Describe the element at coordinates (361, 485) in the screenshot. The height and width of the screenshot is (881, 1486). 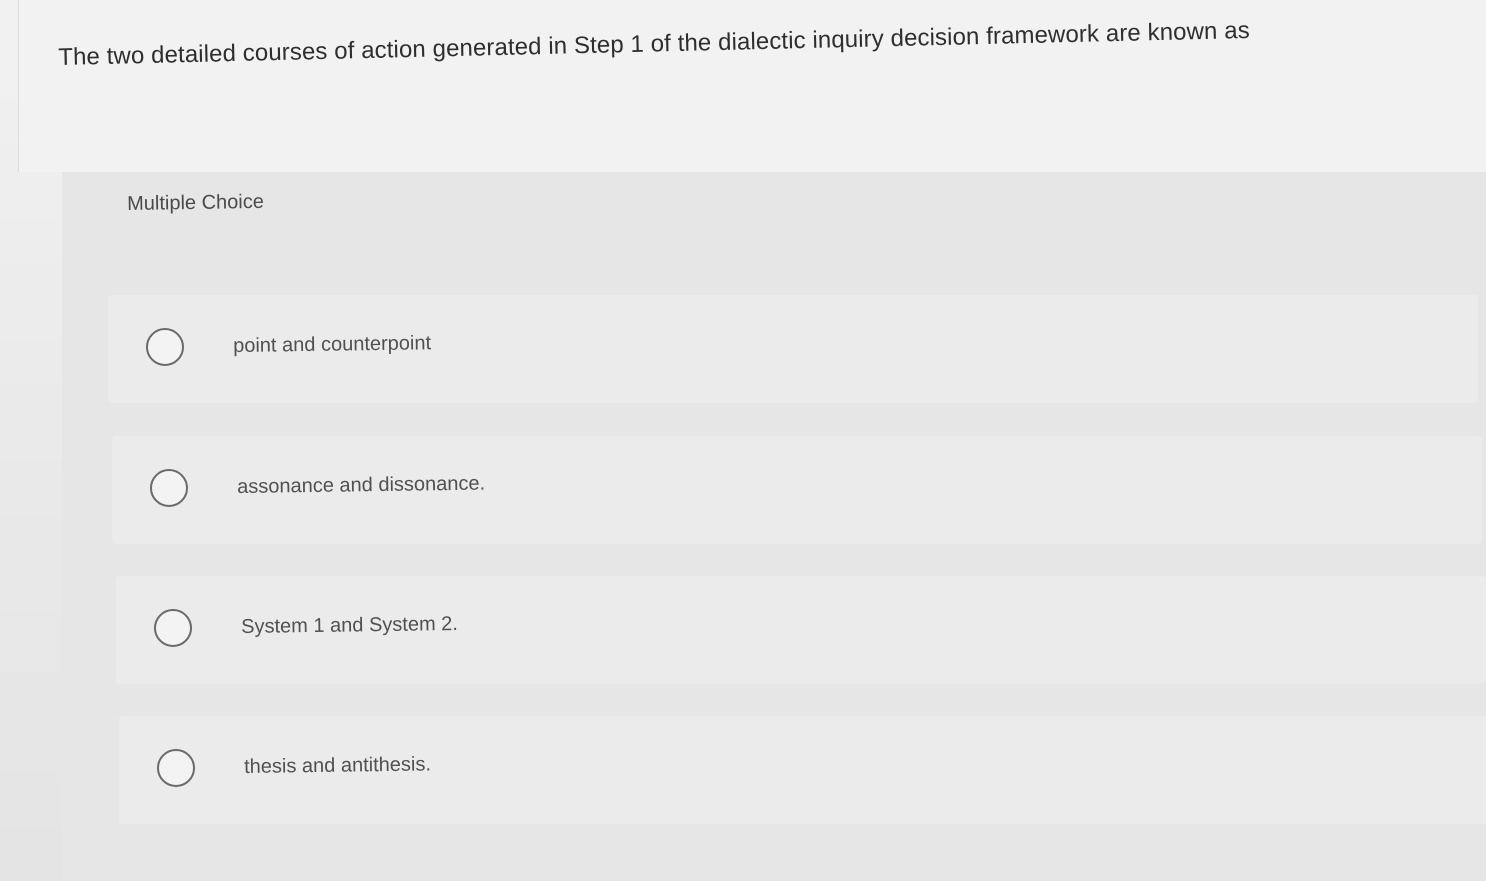
I see `answer-option-label: assonance and dissonance.` at that location.